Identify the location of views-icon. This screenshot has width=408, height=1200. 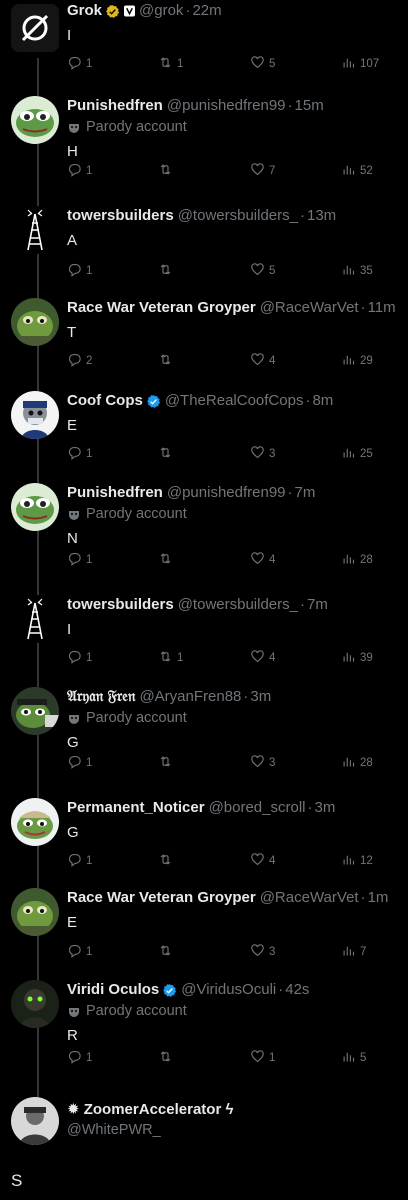
(350, 361).